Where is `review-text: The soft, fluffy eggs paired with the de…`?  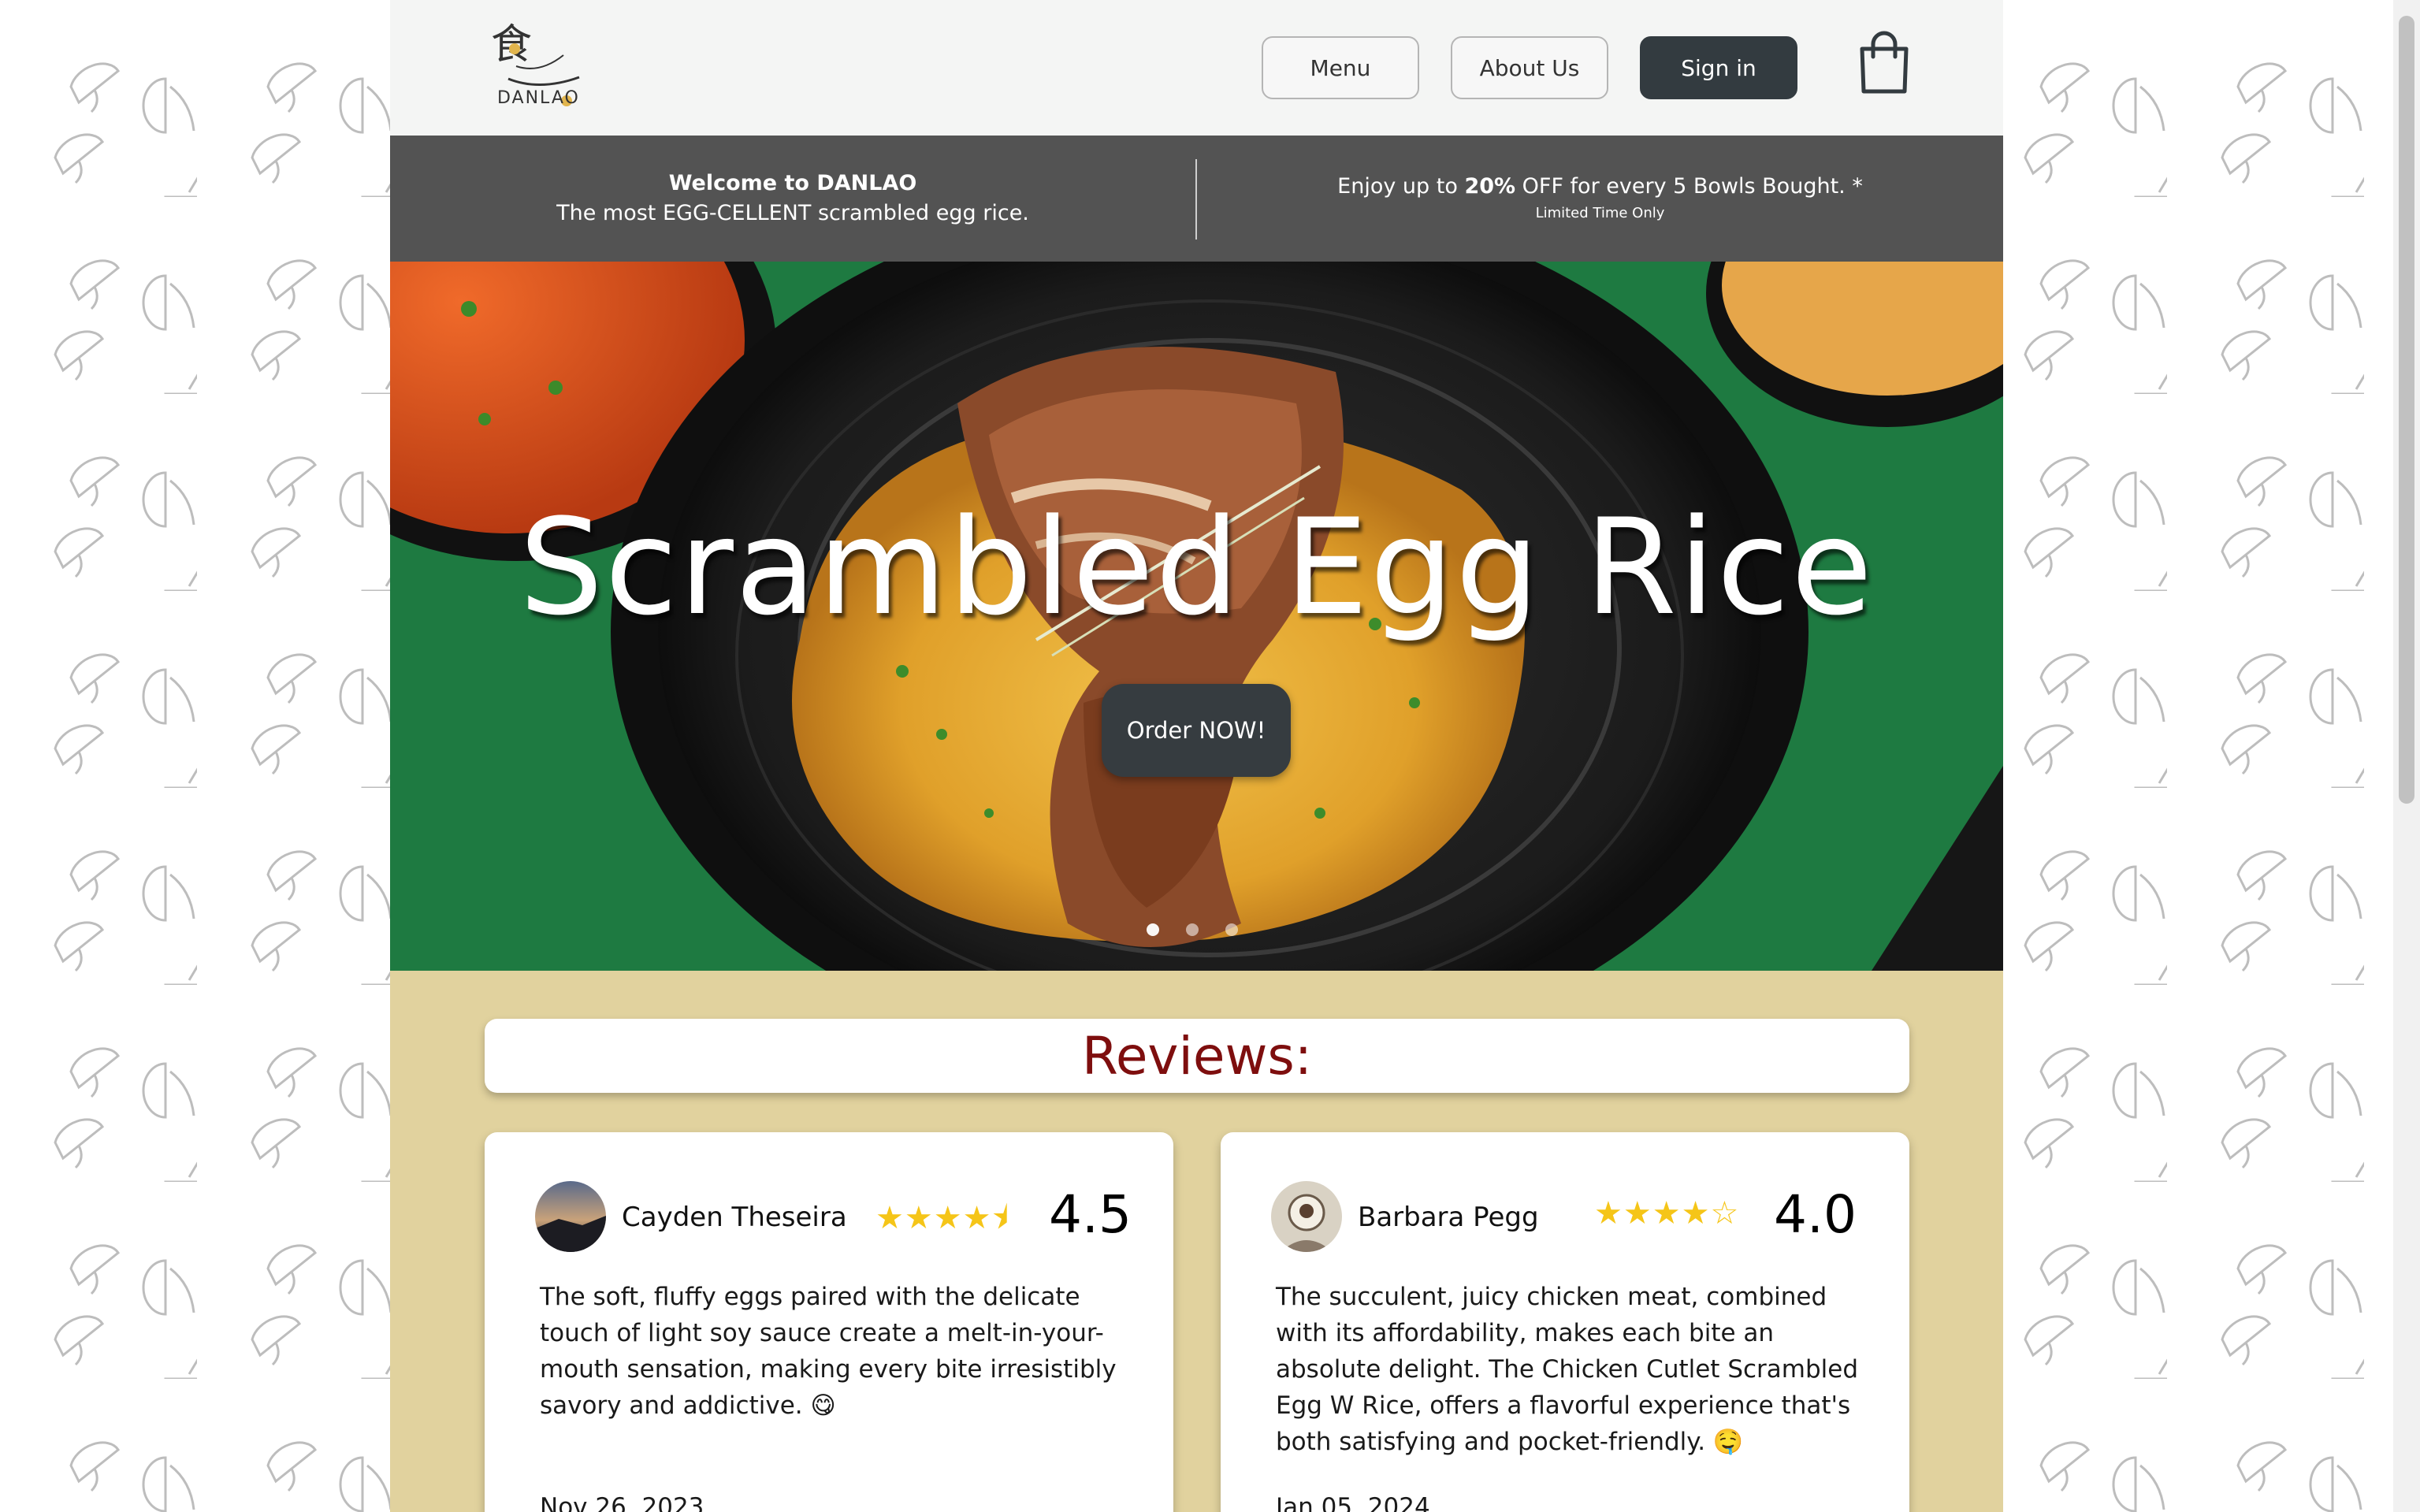
review-text: The soft, fluffy eggs paired with the de… is located at coordinates (829, 1351).